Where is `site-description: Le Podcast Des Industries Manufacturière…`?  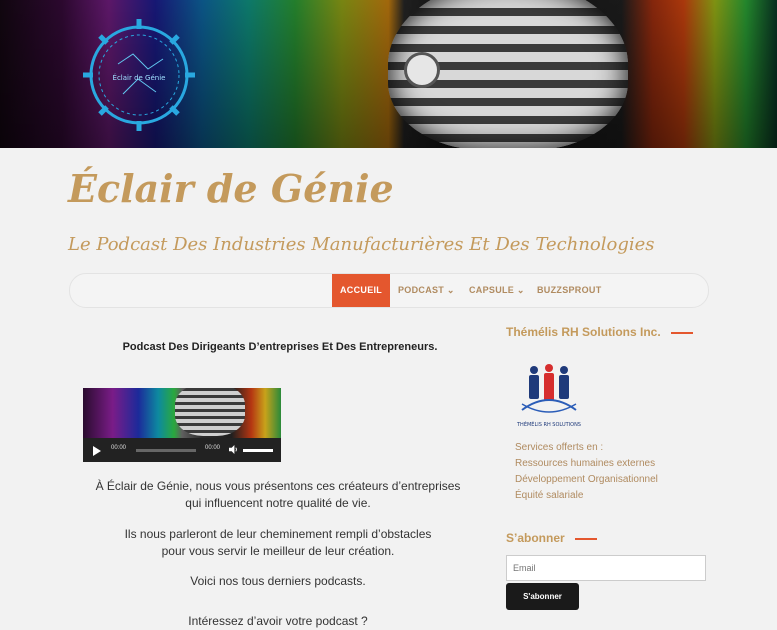 site-description: Le Podcast Des Industries Manufacturière… is located at coordinates (361, 244).